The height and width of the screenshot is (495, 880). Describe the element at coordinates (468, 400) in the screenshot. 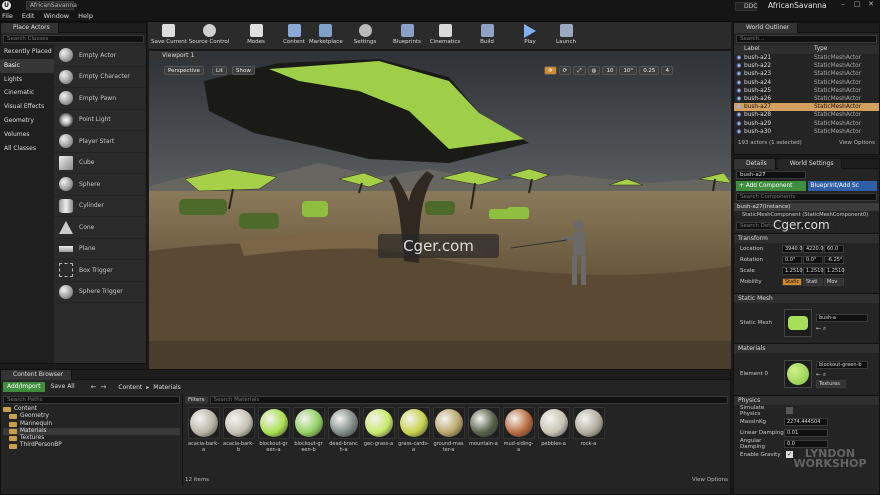

I see `search-materials-input: Search Materials` at that location.